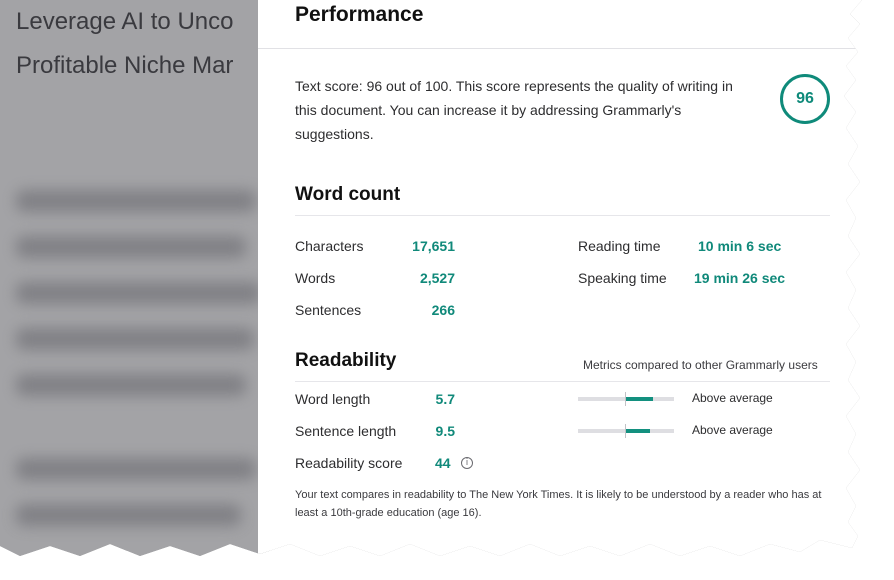 The width and height of the screenshot is (894, 580). Describe the element at coordinates (348, 194) in the screenshot. I see `word-count-heading: Word count` at that location.